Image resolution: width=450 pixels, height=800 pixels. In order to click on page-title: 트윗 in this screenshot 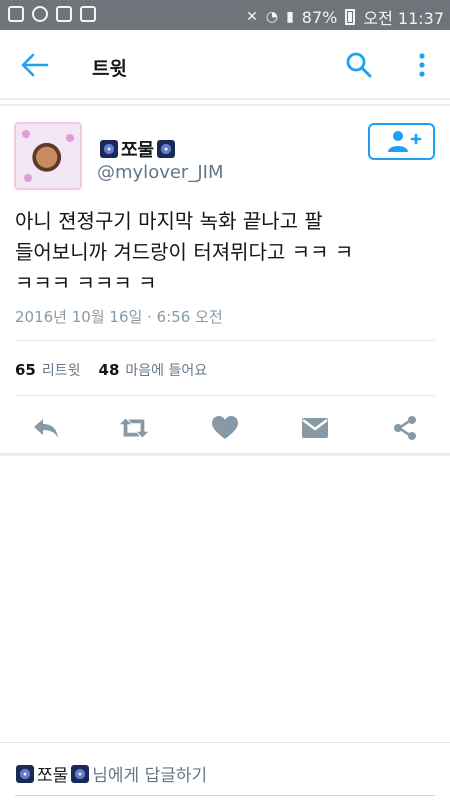, I will do `click(109, 69)`.